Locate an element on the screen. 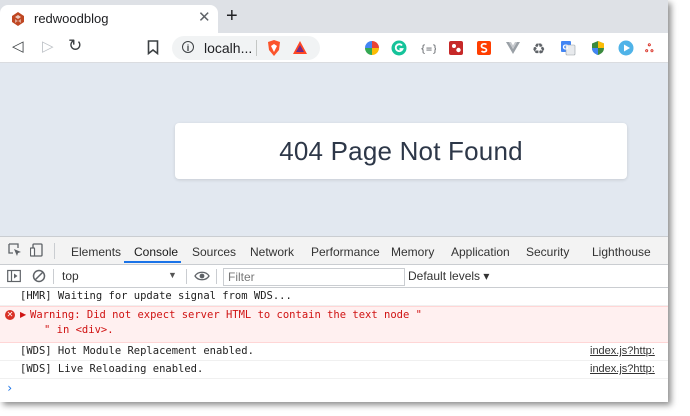 This screenshot has width=690, height=416. tab-elements: Elements is located at coordinates (96, 252).